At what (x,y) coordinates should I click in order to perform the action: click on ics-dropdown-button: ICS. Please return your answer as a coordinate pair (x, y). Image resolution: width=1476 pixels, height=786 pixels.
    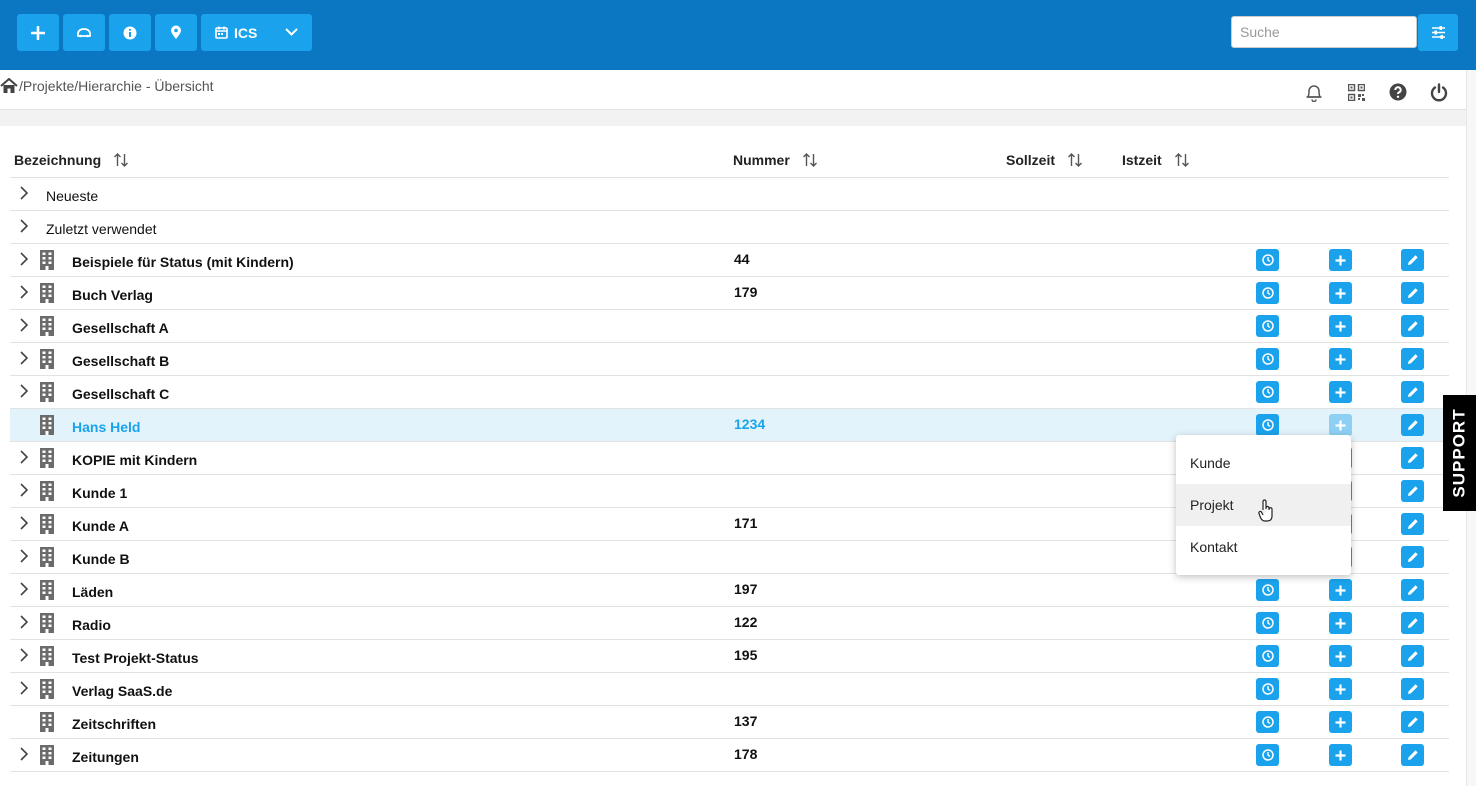
    Looking at the image, I should click on (256, 32).